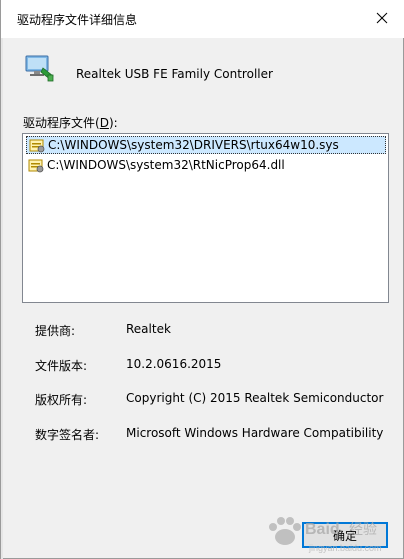 This screenshot has width=404, height=559. I want to click on title-bar: 驱动程序文件详细信息, so click(202, 19).